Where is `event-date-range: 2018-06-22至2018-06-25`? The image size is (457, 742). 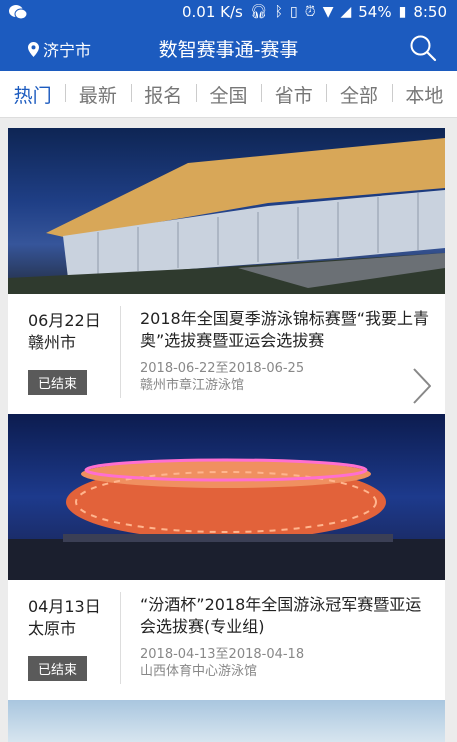 event-date-range: 2018-06-22至2018-06-25 is located at coordinates (222, 368).